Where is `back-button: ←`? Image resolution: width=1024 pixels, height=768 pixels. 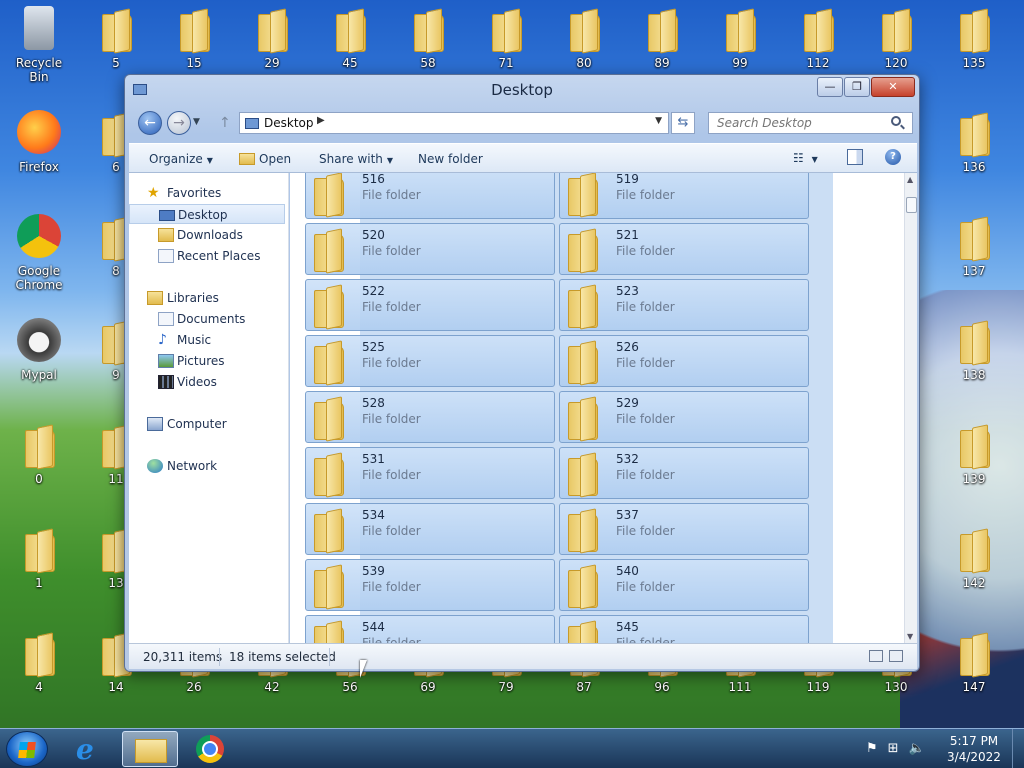
back-button: ← is located at coordinates (150, 123).